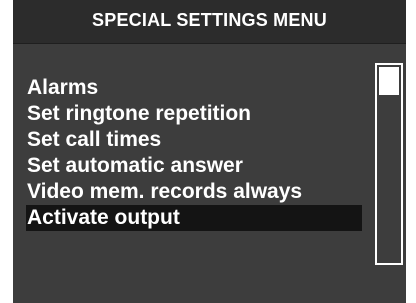 This screenshot has width=416, height=303. What do you see at coordinates (389, 81) in the screenshot?
I see `scrollbar-thumb` at bounding box center [389, 81].